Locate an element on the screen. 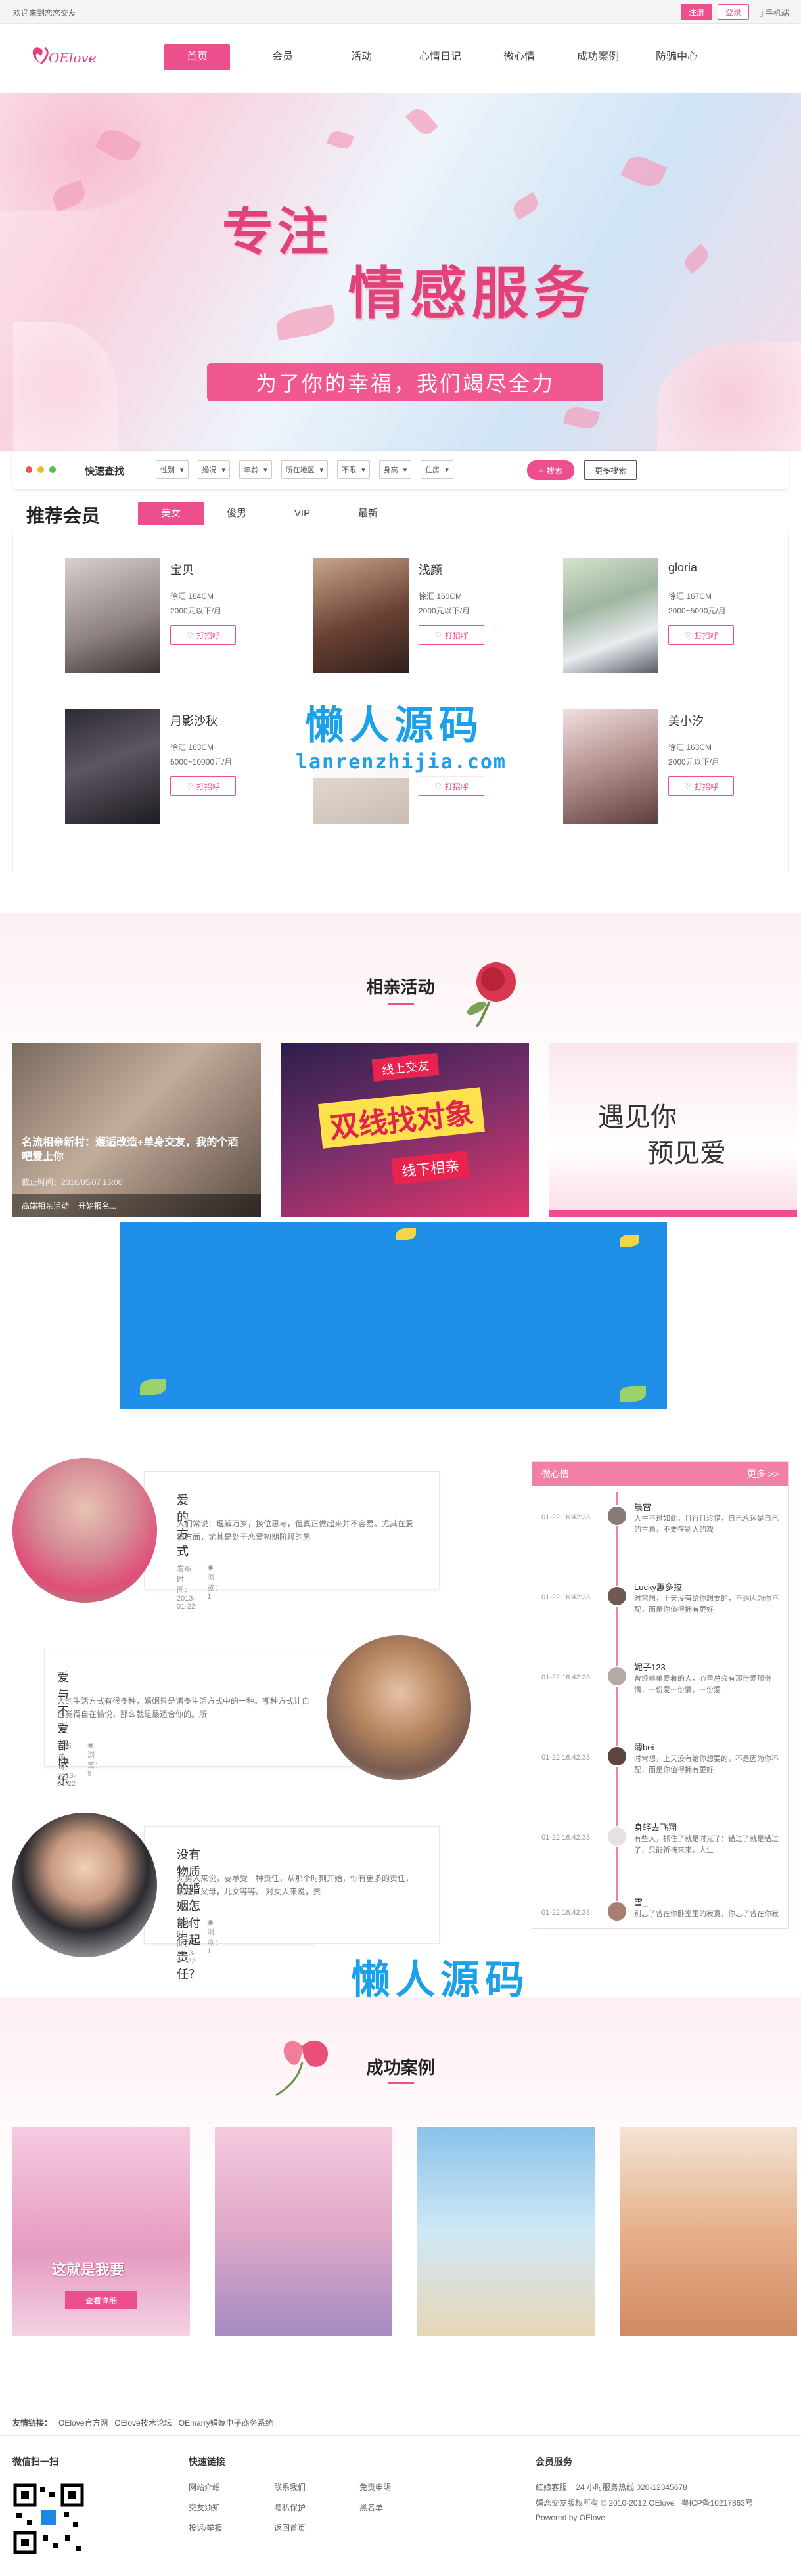 Image resolution: width=801 pixels, height=2576 pixels. title-underline is located at coordinates (401, 1004).